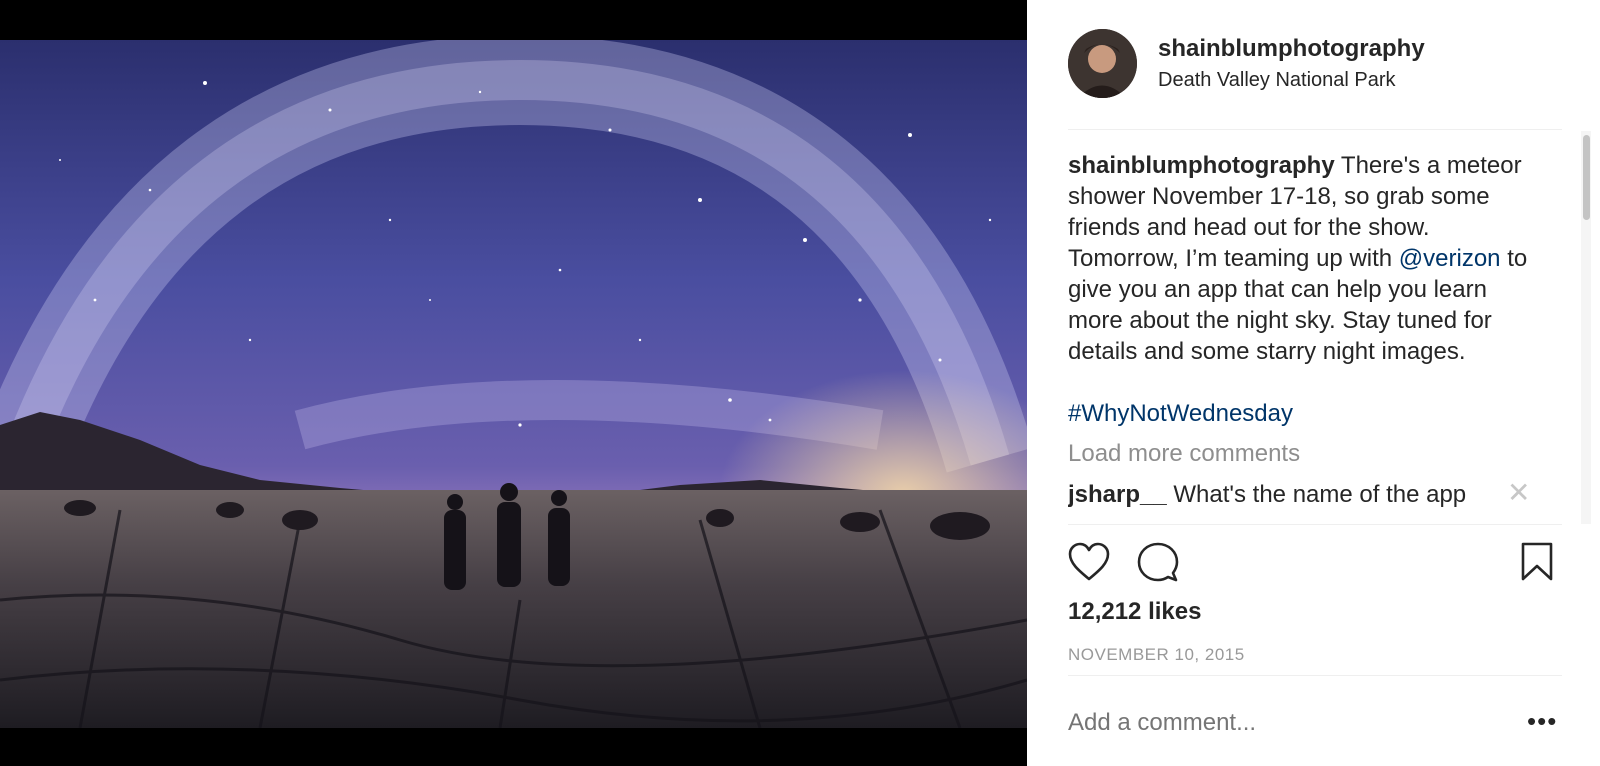 The width and height of the screenshot is (1600, 766). Describe the element at coordinates (1315, 454) in the screenshot. I see `load-more-comments-button: Load more comments` at that location.